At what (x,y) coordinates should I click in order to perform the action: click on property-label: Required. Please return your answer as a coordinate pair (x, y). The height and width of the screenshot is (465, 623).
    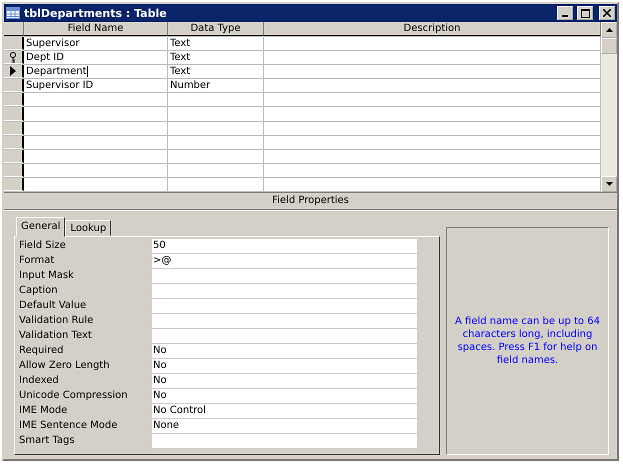
    Looking at the image, I should click on (42, 351).